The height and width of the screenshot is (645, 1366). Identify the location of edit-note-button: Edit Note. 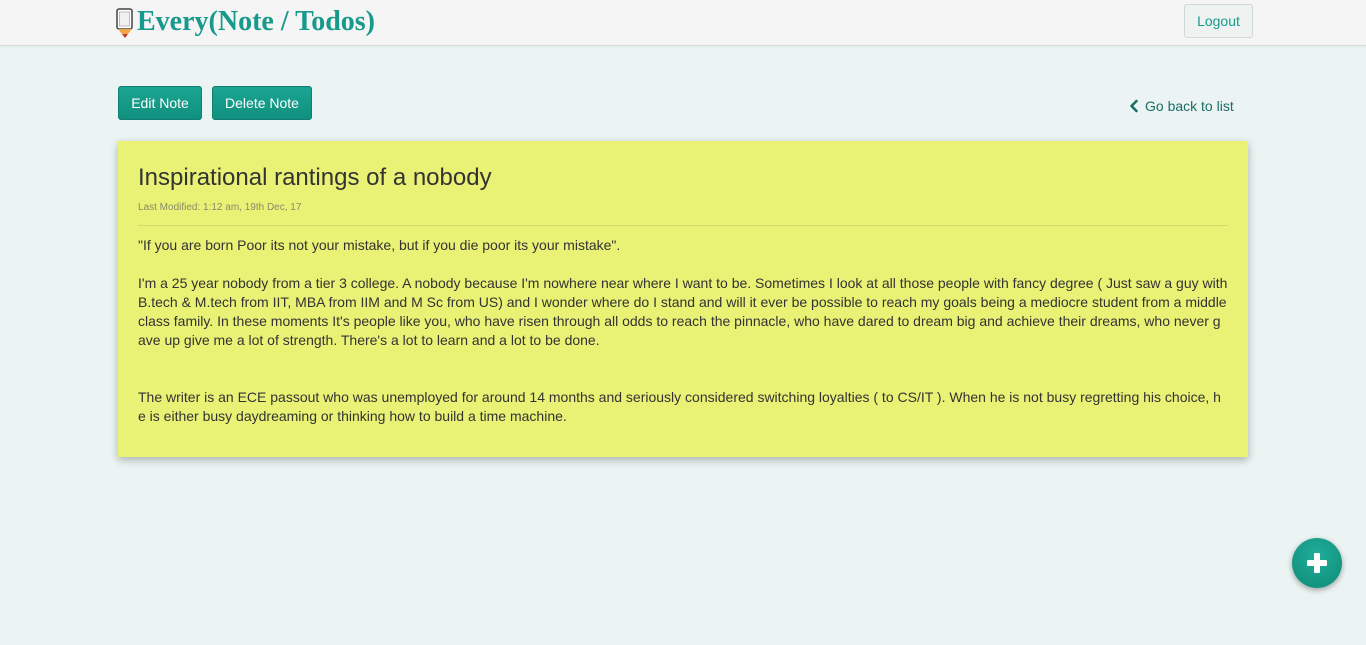
(160, 103).